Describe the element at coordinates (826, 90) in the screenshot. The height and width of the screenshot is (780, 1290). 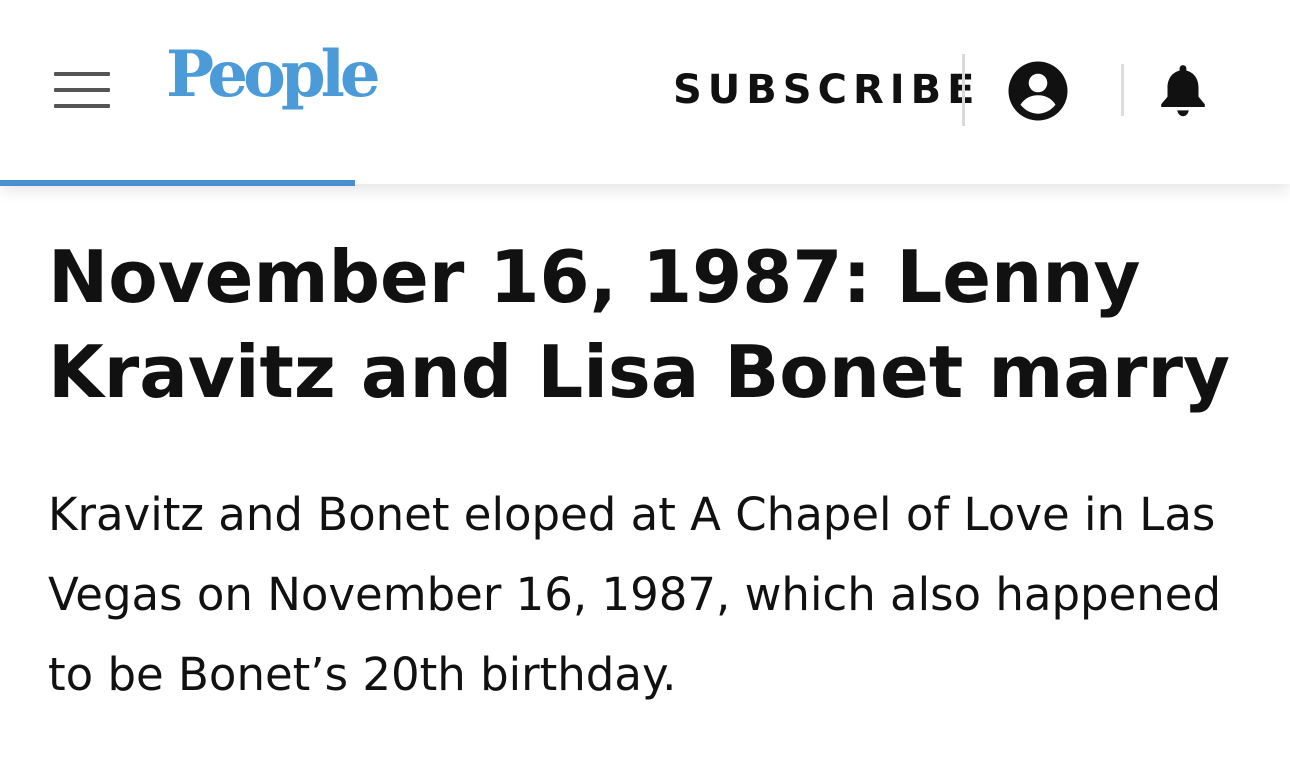
I see `subscribe-link: SUBSCRIBE` at that location.